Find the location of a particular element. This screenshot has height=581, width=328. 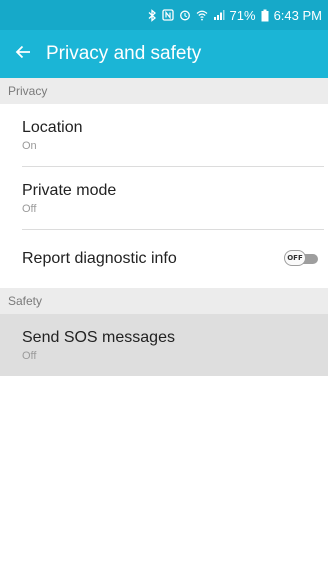

arrow-left-icon is located at coordinates (23, 54).